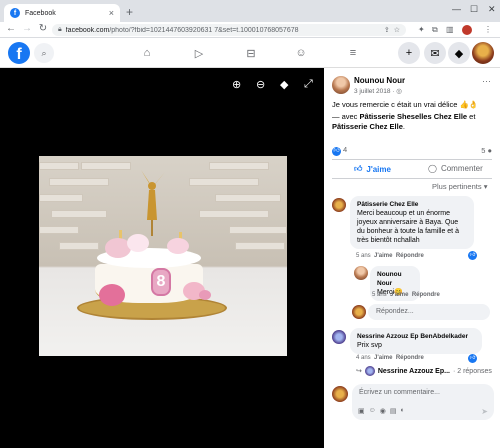  Describe the element at coordinates (341, 85) in the screenshot. I see `poster-avatar` at that location.